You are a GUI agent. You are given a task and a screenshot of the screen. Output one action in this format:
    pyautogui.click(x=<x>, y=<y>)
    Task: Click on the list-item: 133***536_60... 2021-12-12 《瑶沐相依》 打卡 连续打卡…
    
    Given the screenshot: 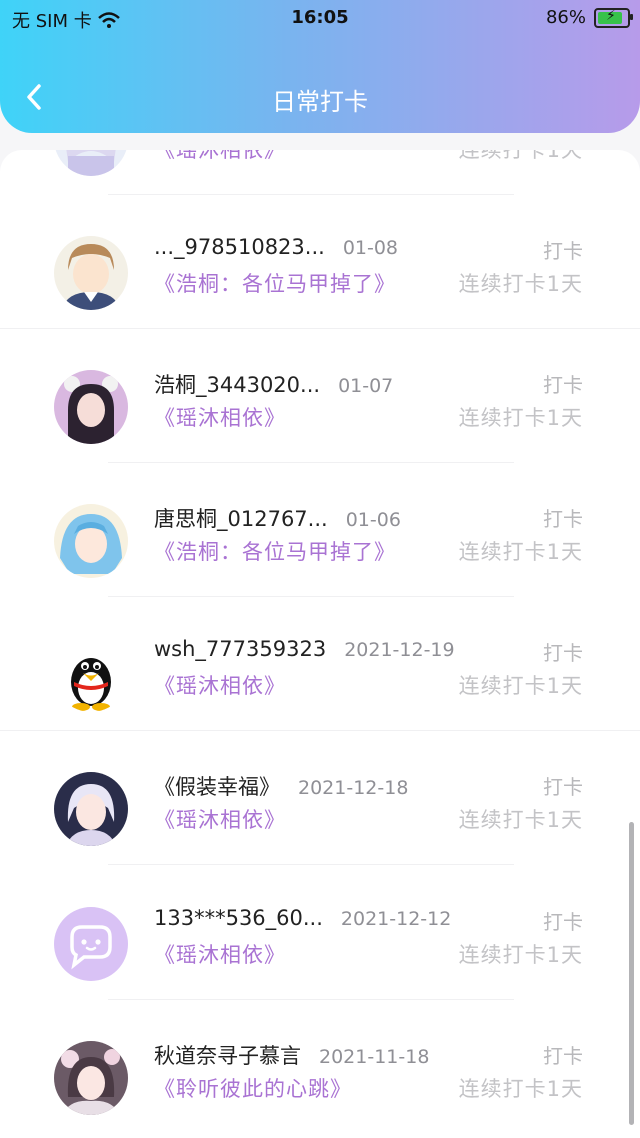 What is the action you would take?
    pyautogui.click(x=320, y=933)
    